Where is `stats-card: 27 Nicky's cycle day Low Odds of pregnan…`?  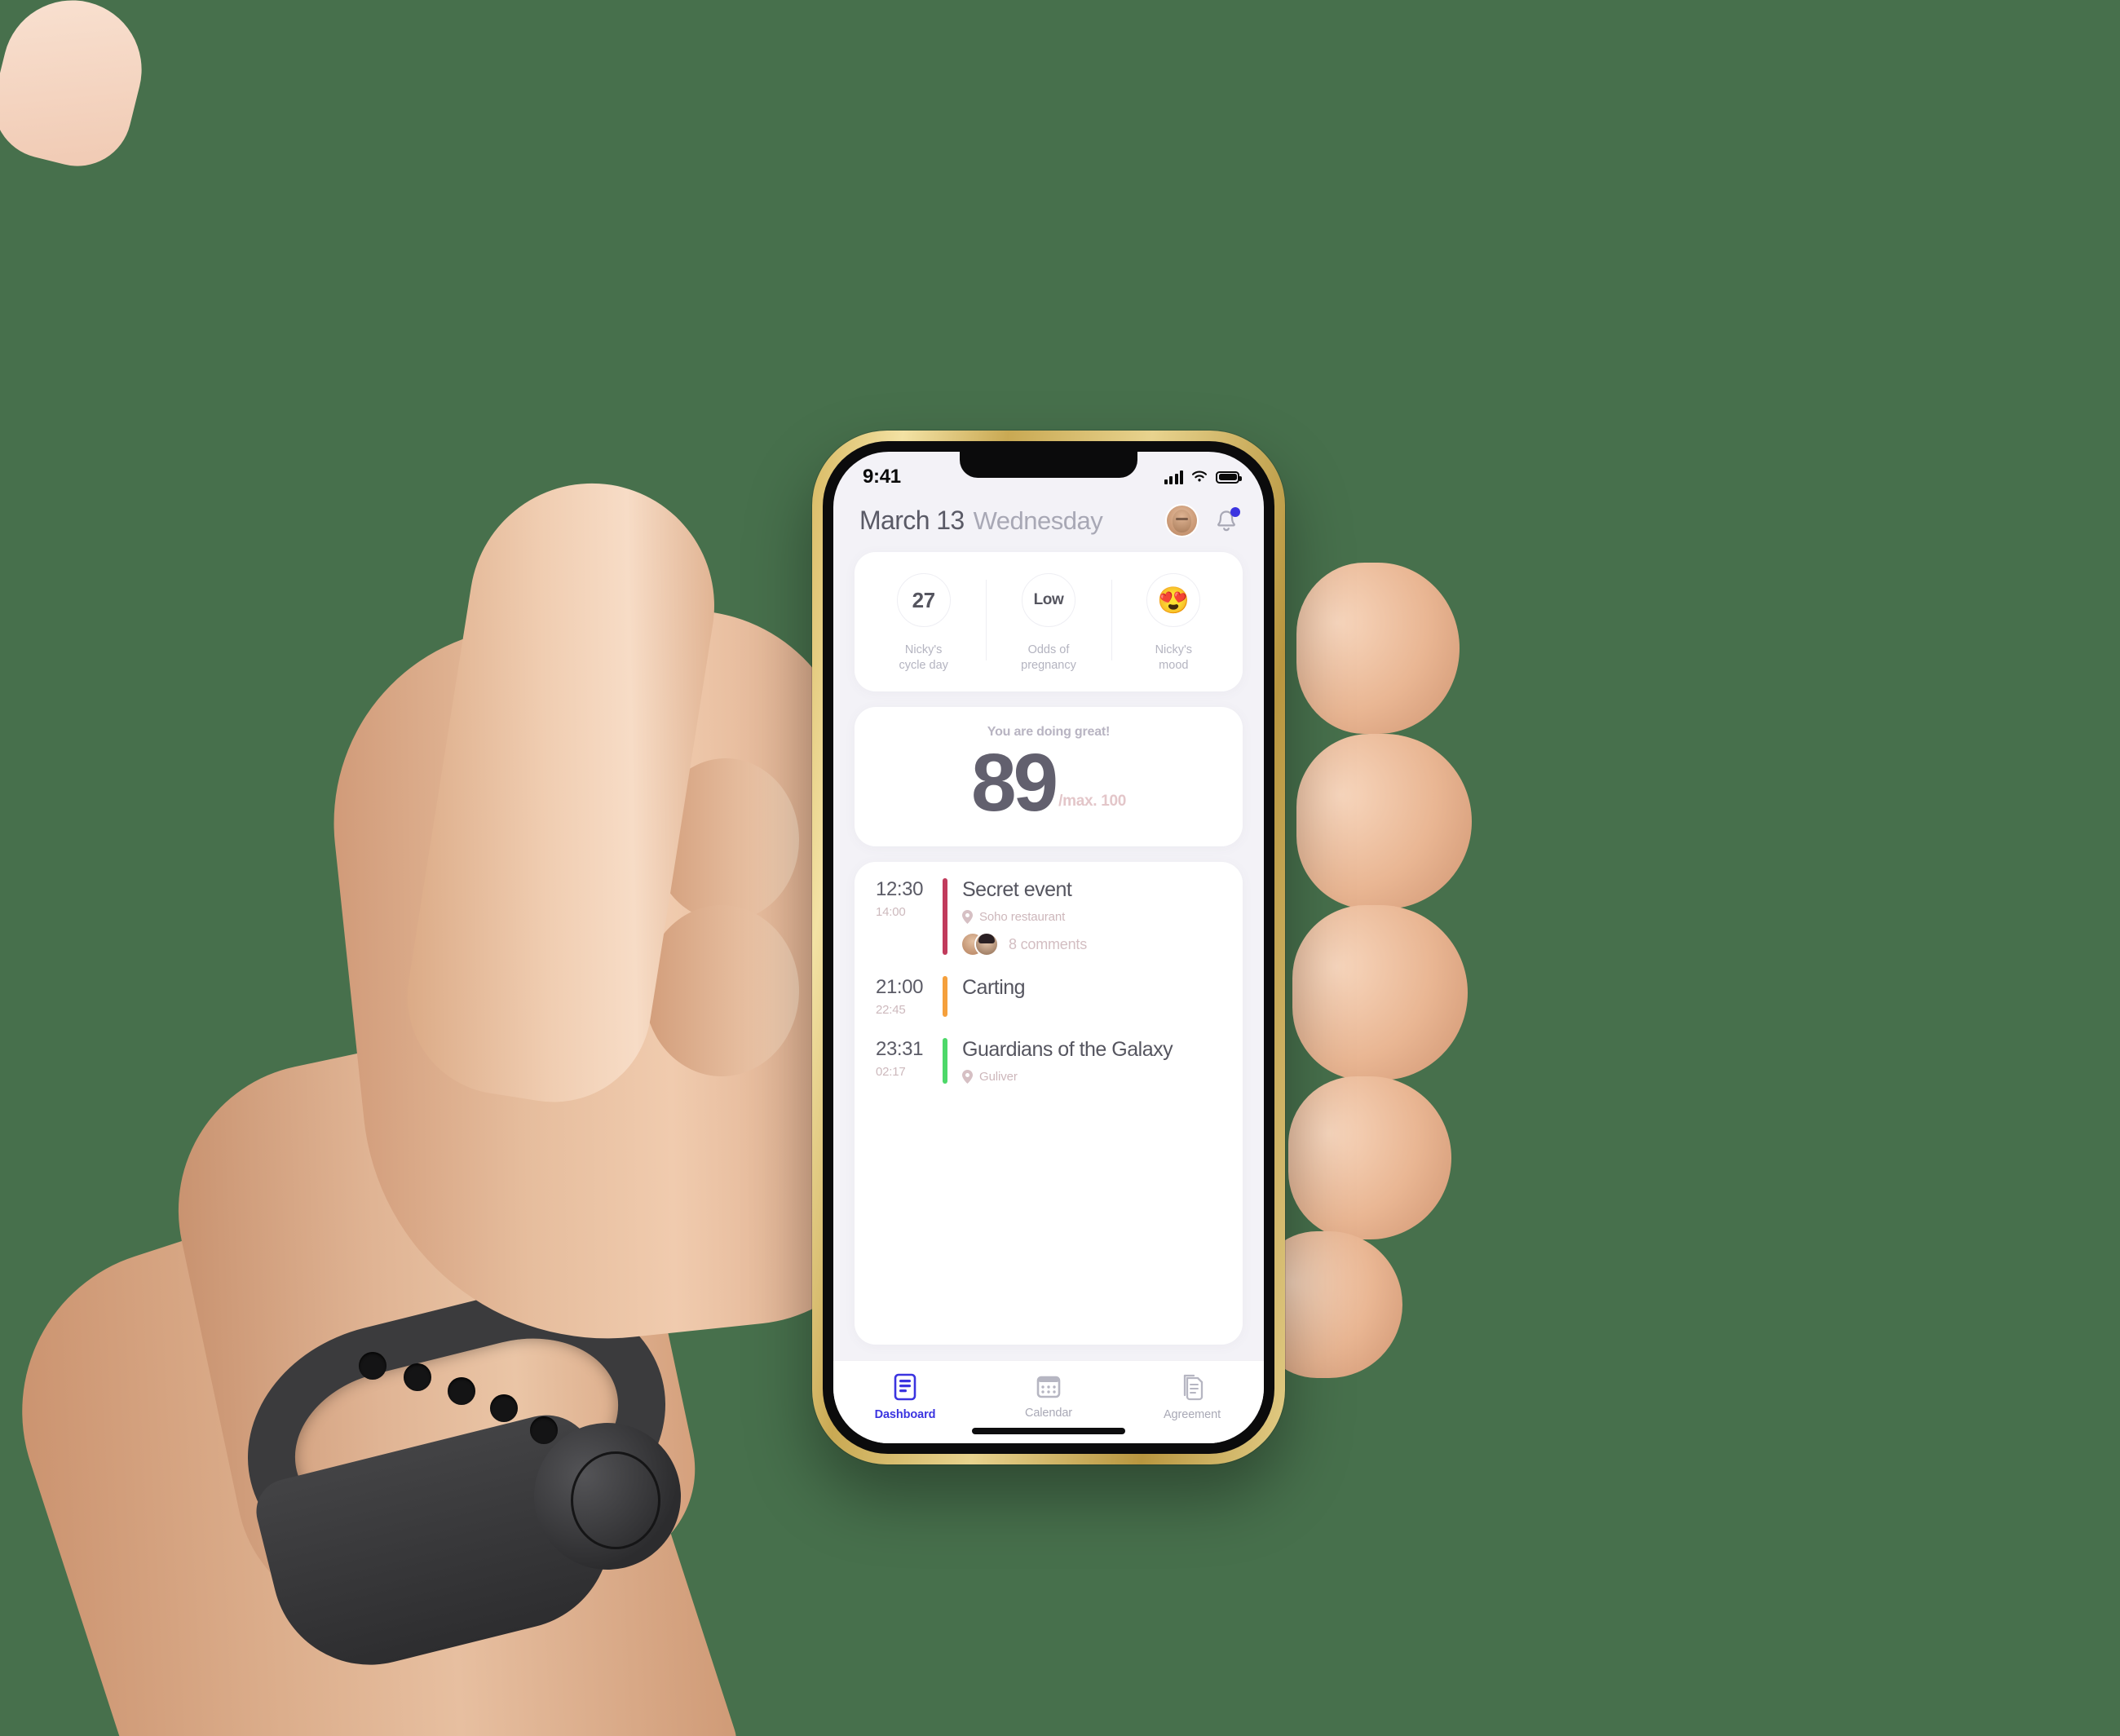 stats-card: 27 Nicky's cycle day Low Odds of pregnan… is located at coordinates (1049, 622).